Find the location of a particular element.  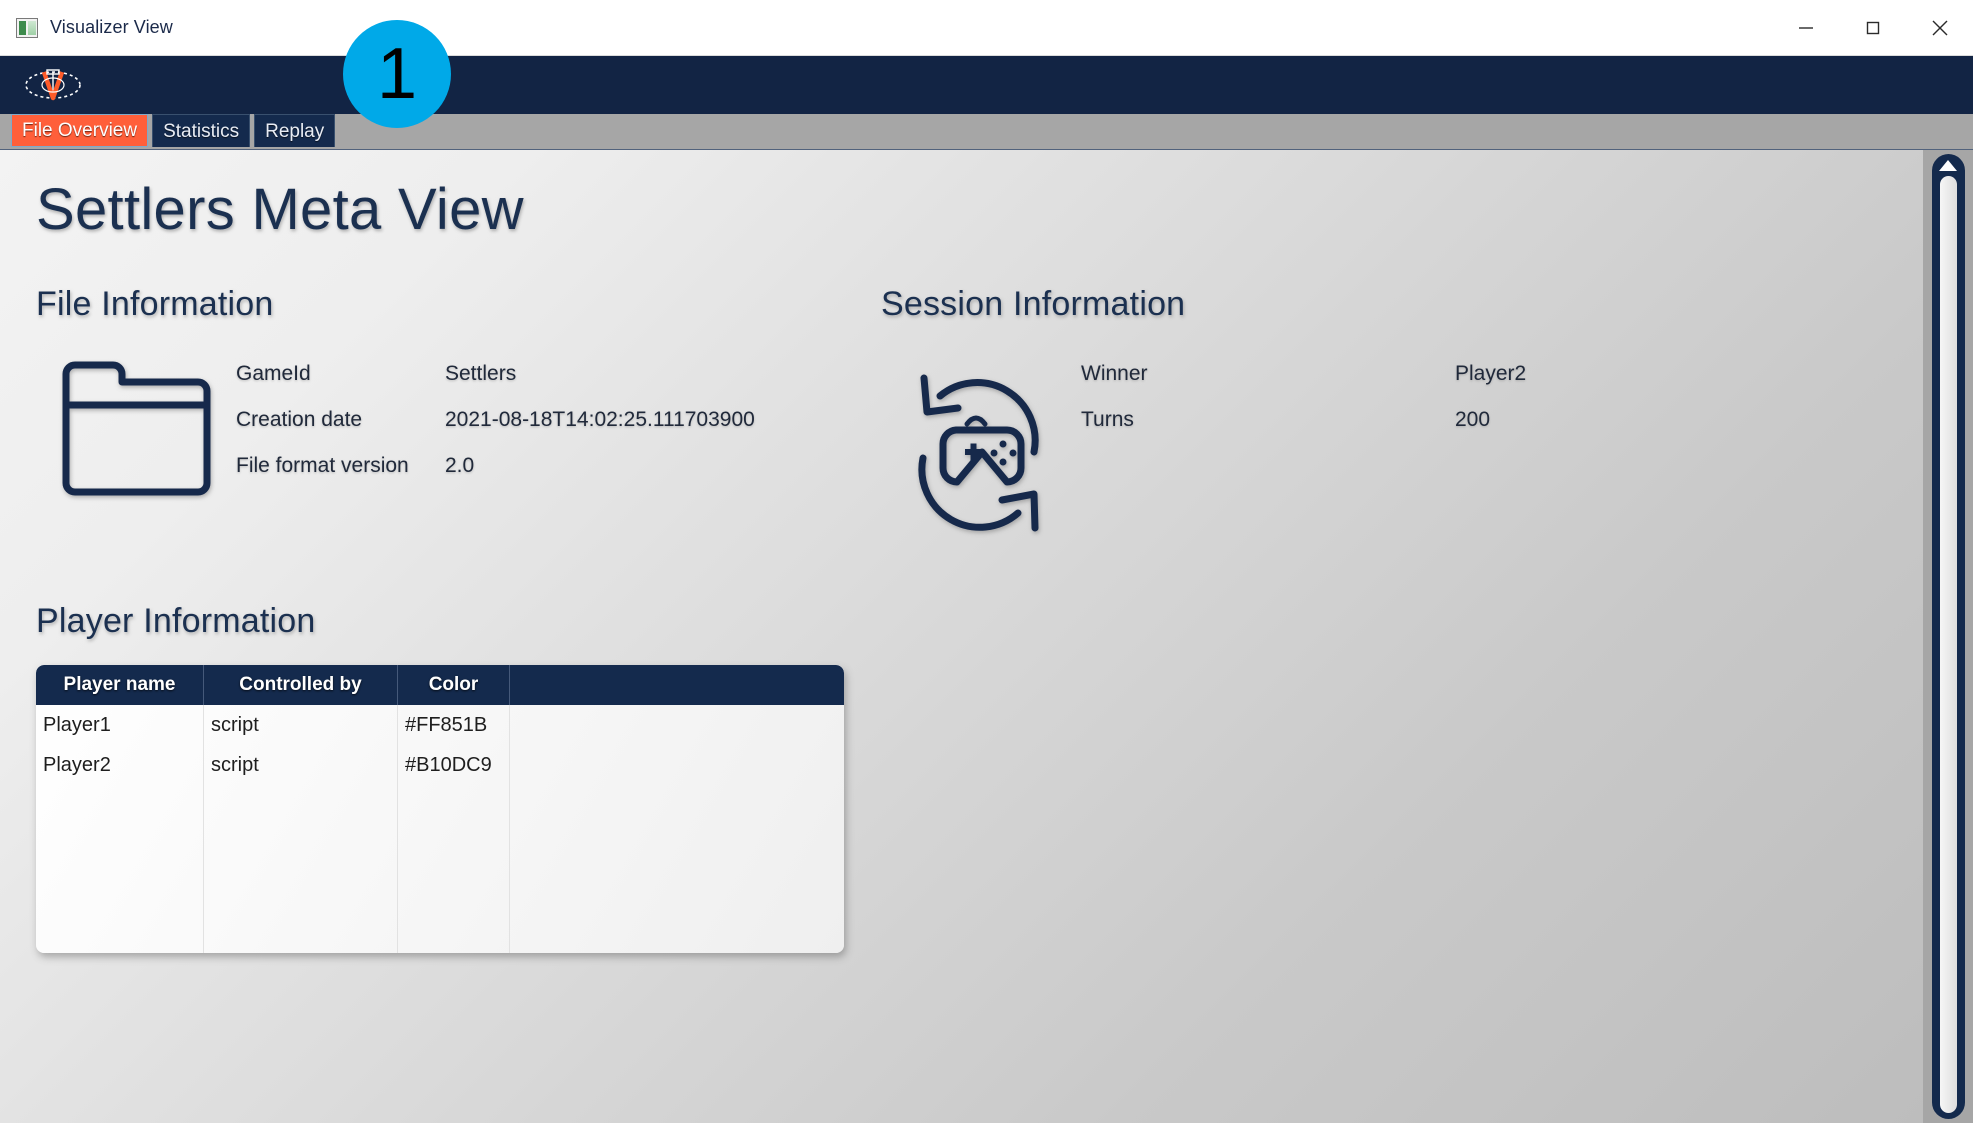

vertical-scrollbar is located at coordinates (1948, 636).